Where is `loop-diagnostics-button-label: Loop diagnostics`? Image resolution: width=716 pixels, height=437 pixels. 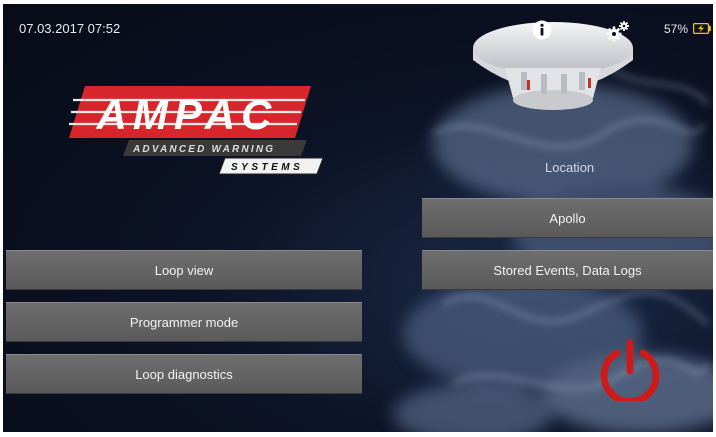
loop-diagnostics-button-label: Loop diagnostics is located at coordinates (184, 374).